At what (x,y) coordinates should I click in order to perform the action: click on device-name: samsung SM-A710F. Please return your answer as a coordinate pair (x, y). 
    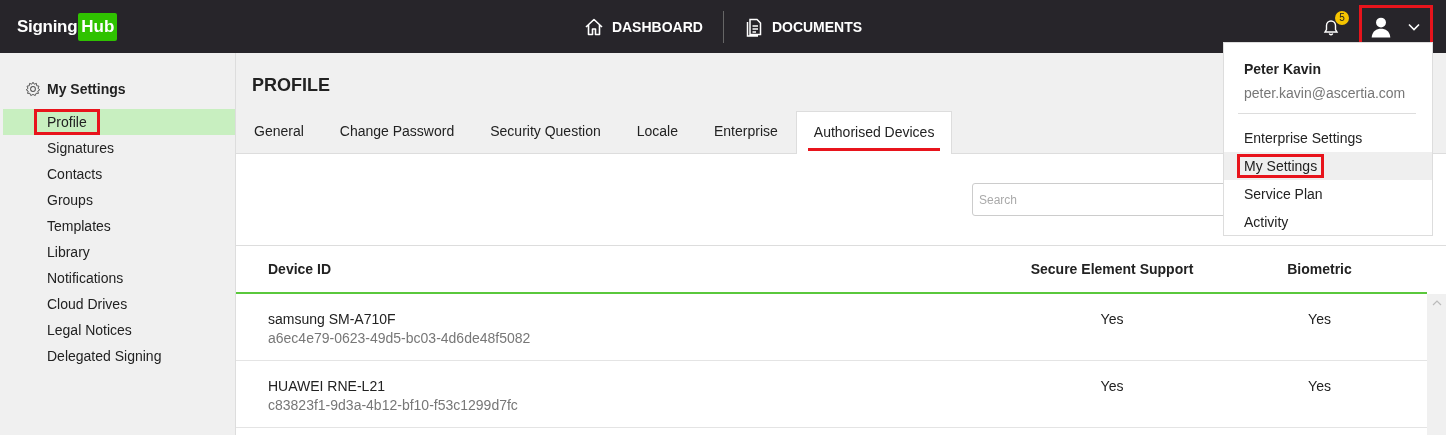
    Looking at the image, I should click on (332, 319).